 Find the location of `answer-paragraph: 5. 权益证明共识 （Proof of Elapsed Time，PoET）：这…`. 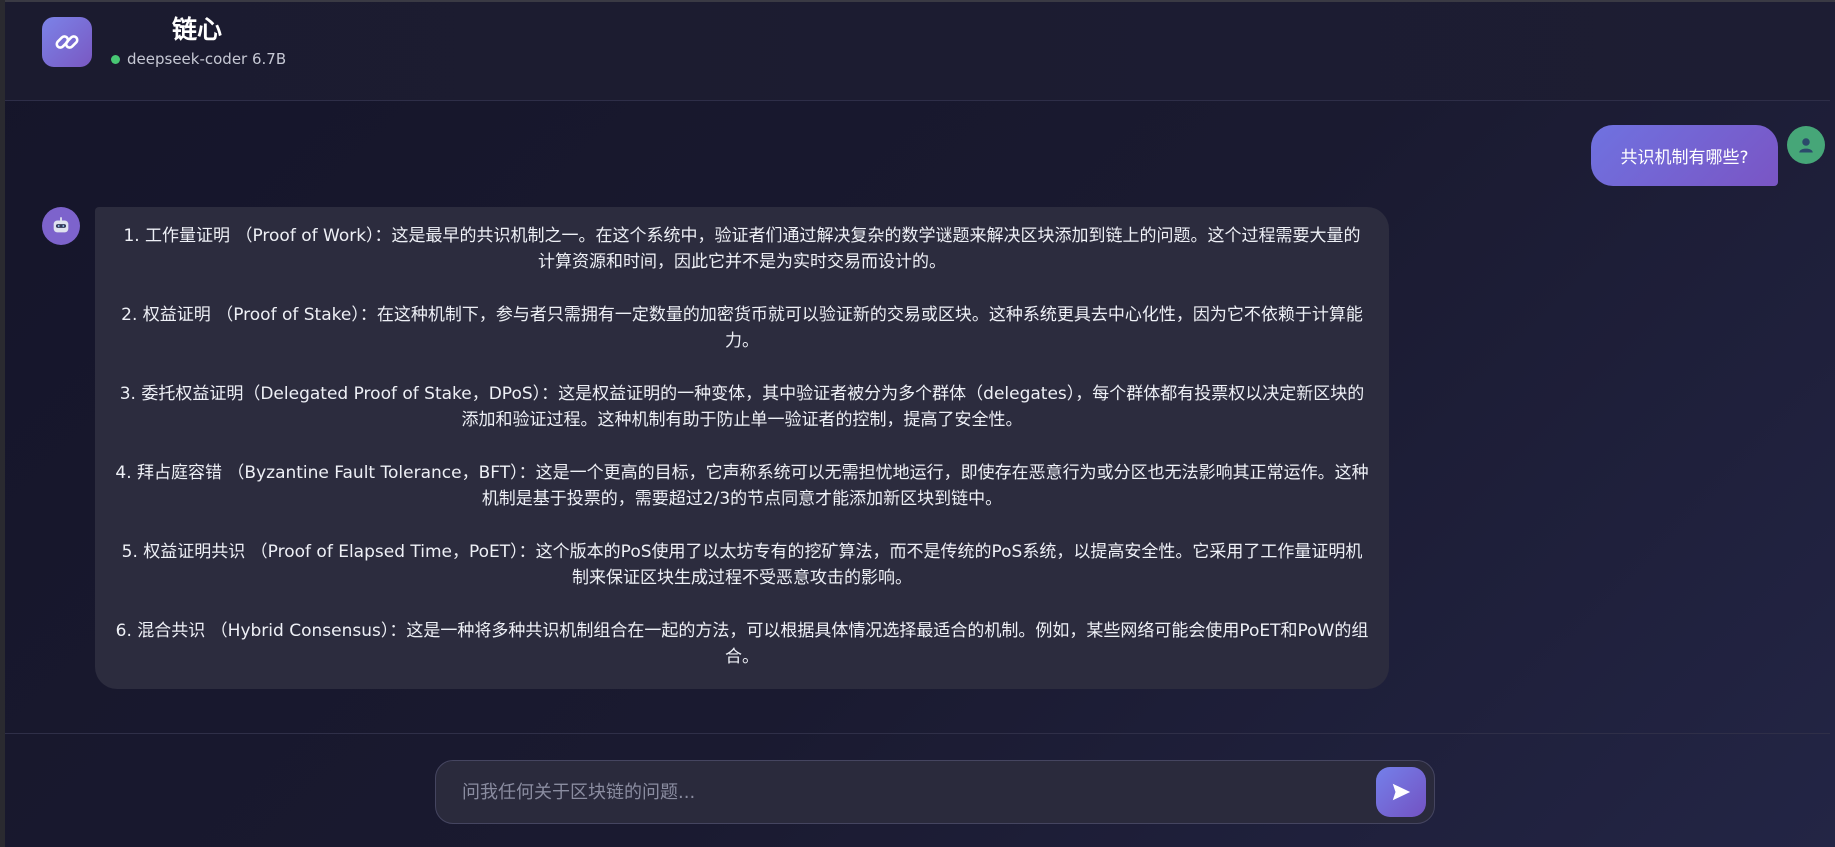

answer-paragraph: 5. 权益证明共识 （Proof of Elapsed Time，PoET）：这… is located at coordinates (742, 565).